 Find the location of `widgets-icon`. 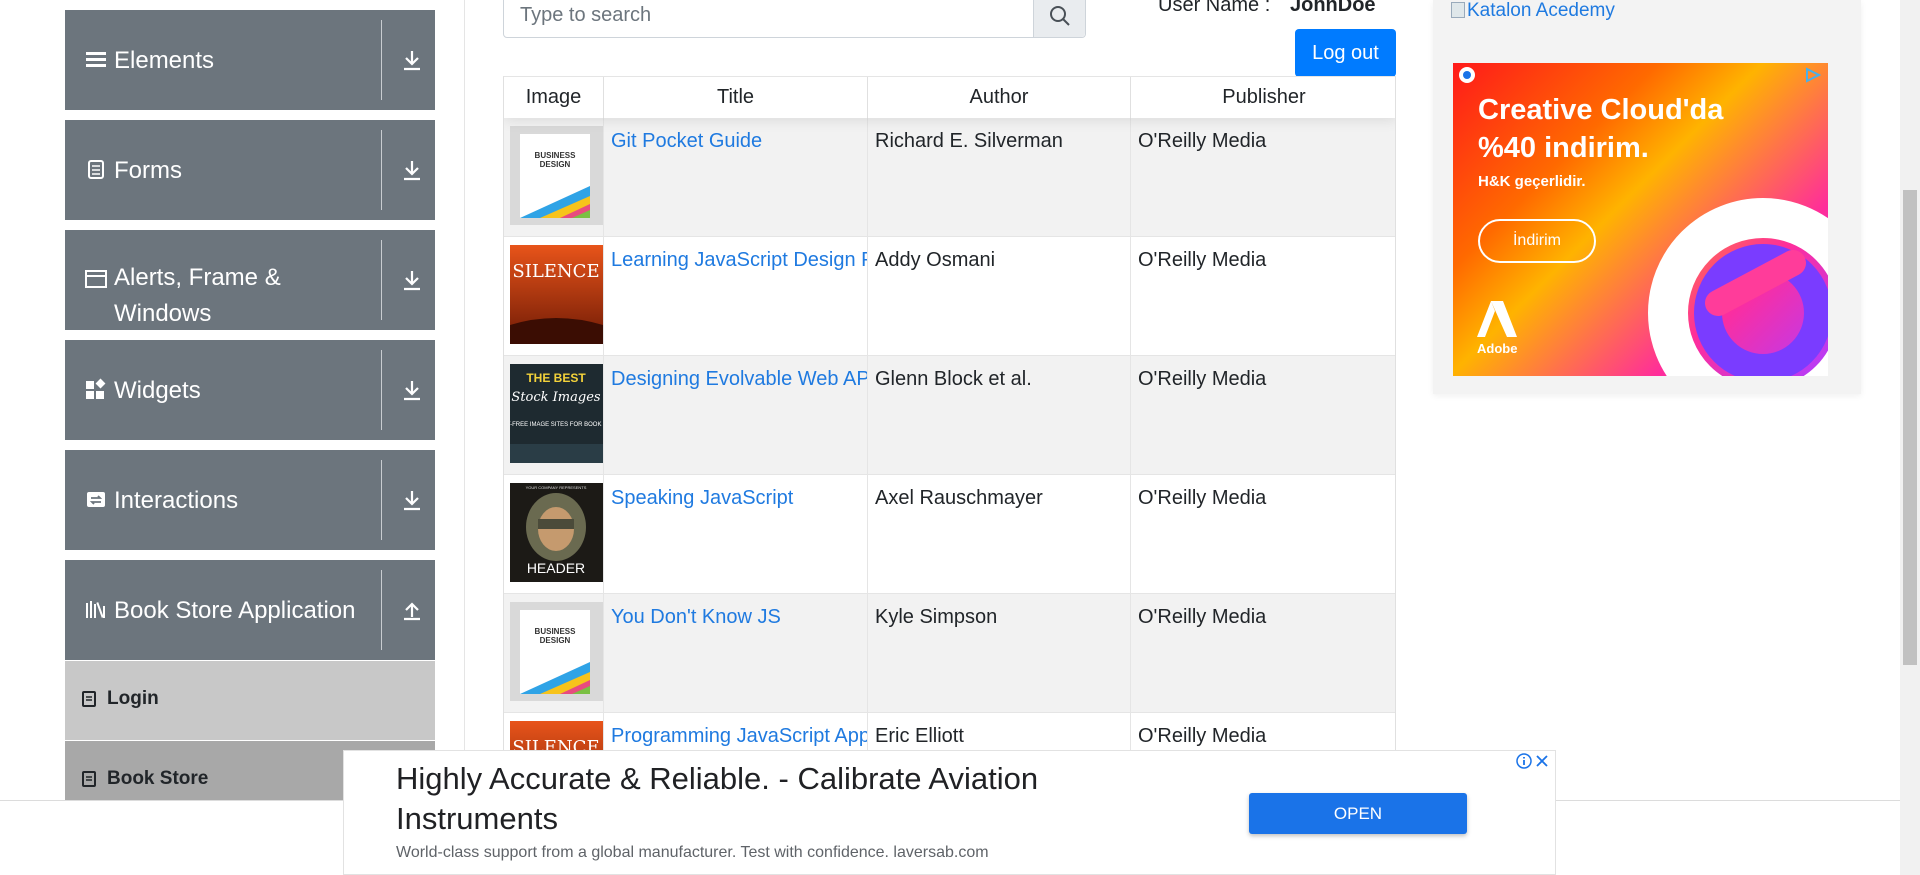

widgets-icon is located at coordinates (96, 388).